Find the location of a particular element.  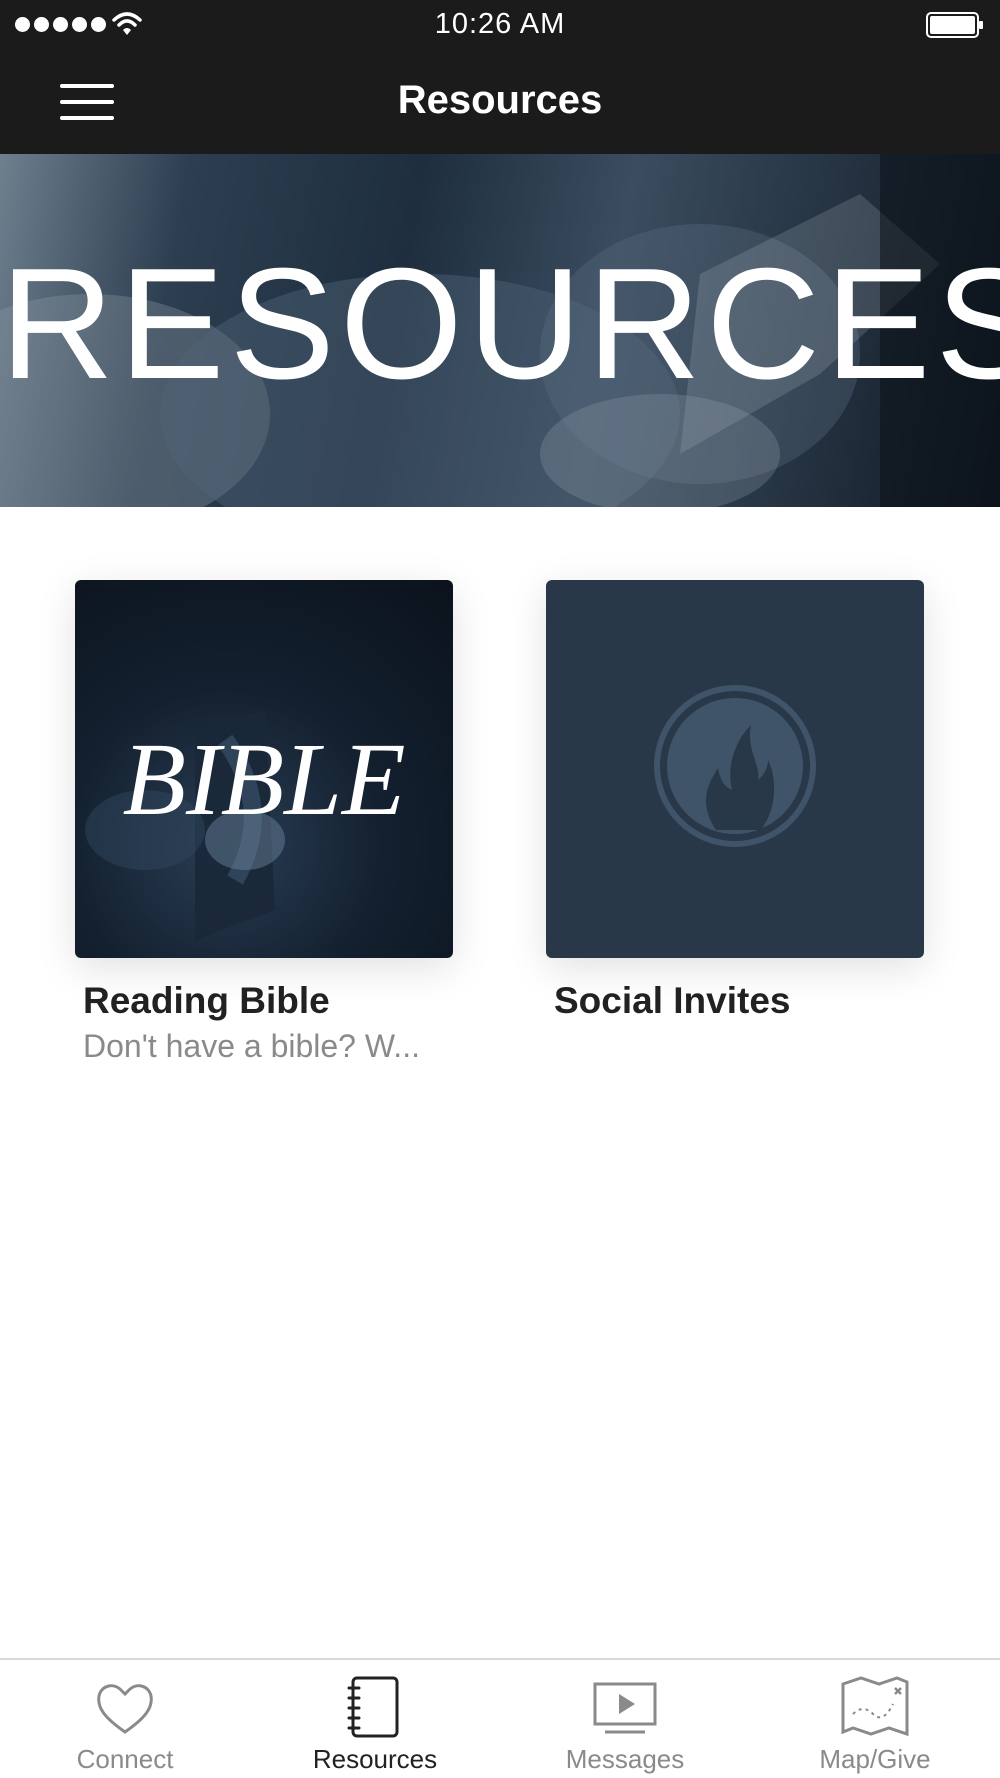

page-title: Resources is located at coordinates (500, 100).